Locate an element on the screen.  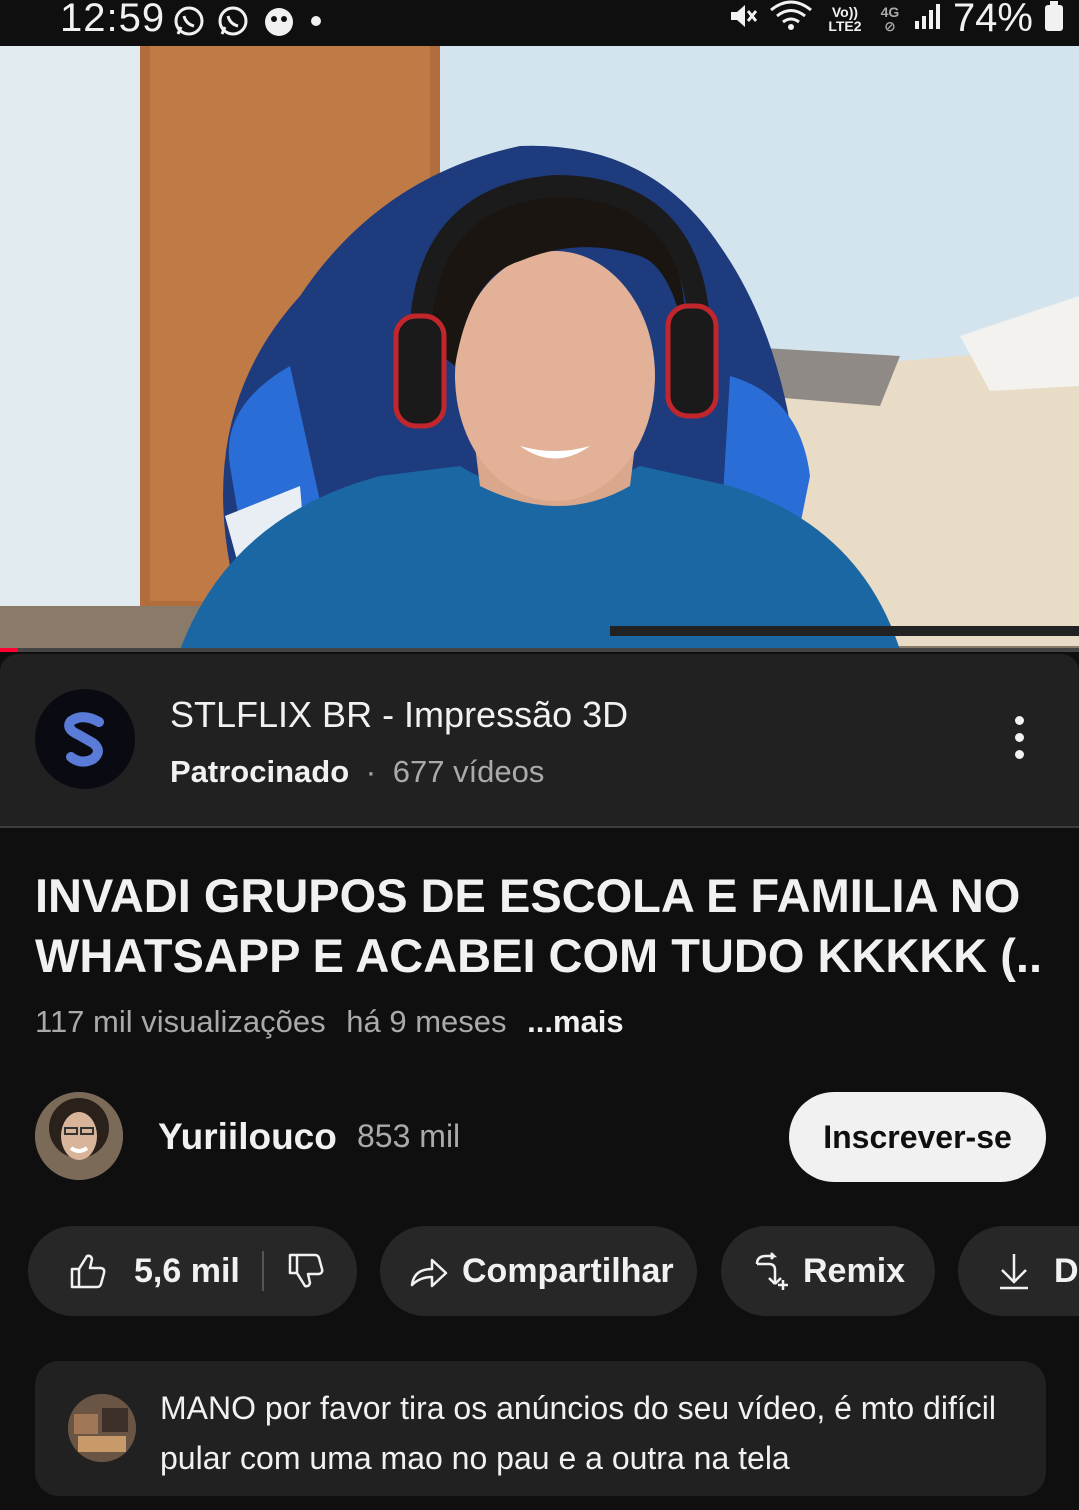
thumbs-up-icon is located at coordinates (88, 1271).